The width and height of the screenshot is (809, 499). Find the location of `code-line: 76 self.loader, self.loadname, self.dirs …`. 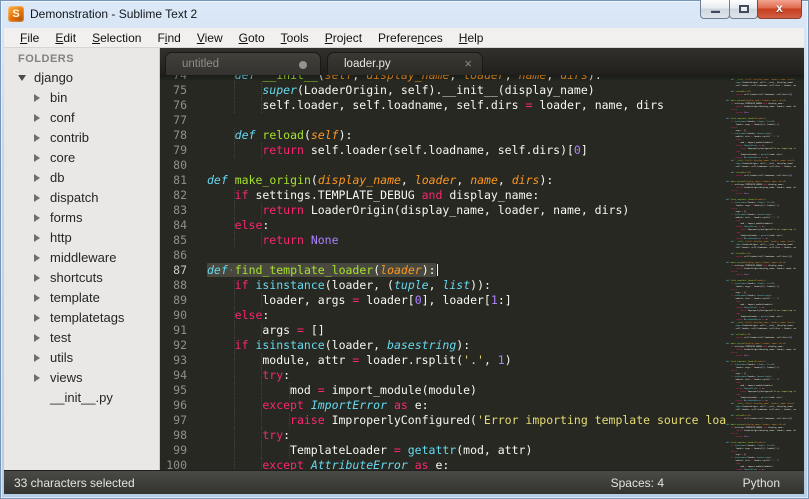

code-line: 76 self.loader, self.loadname, self.dirs … is located at coordinates (443, 105).